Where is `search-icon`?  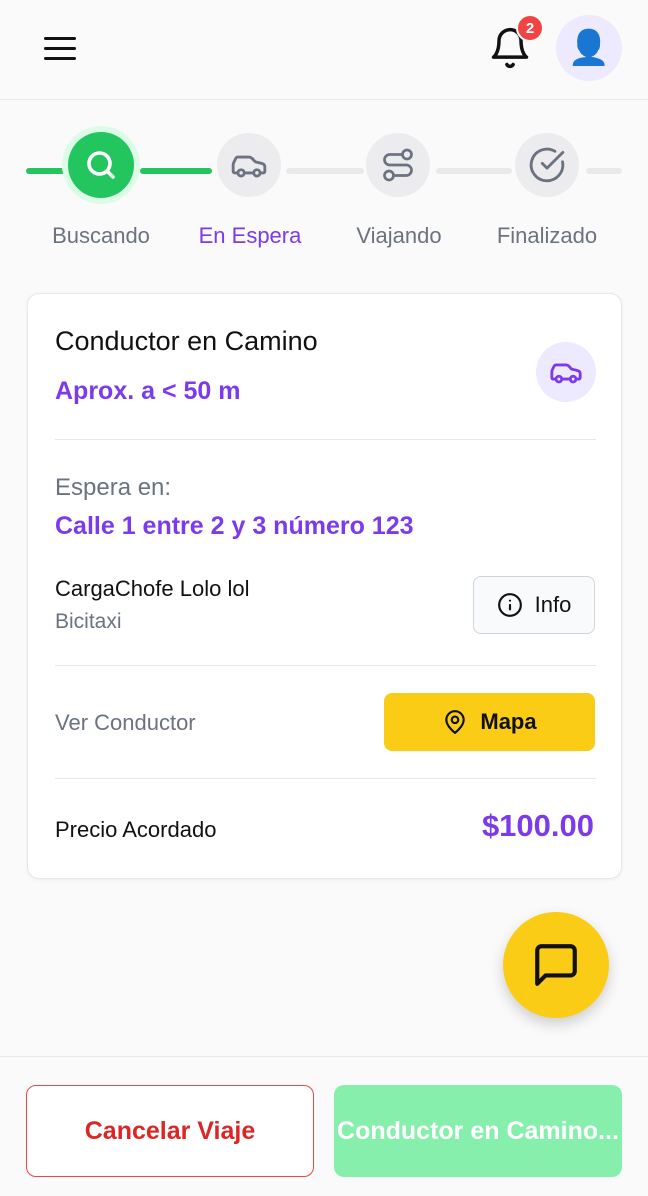 search-icon is located at coordinates (101, 165).